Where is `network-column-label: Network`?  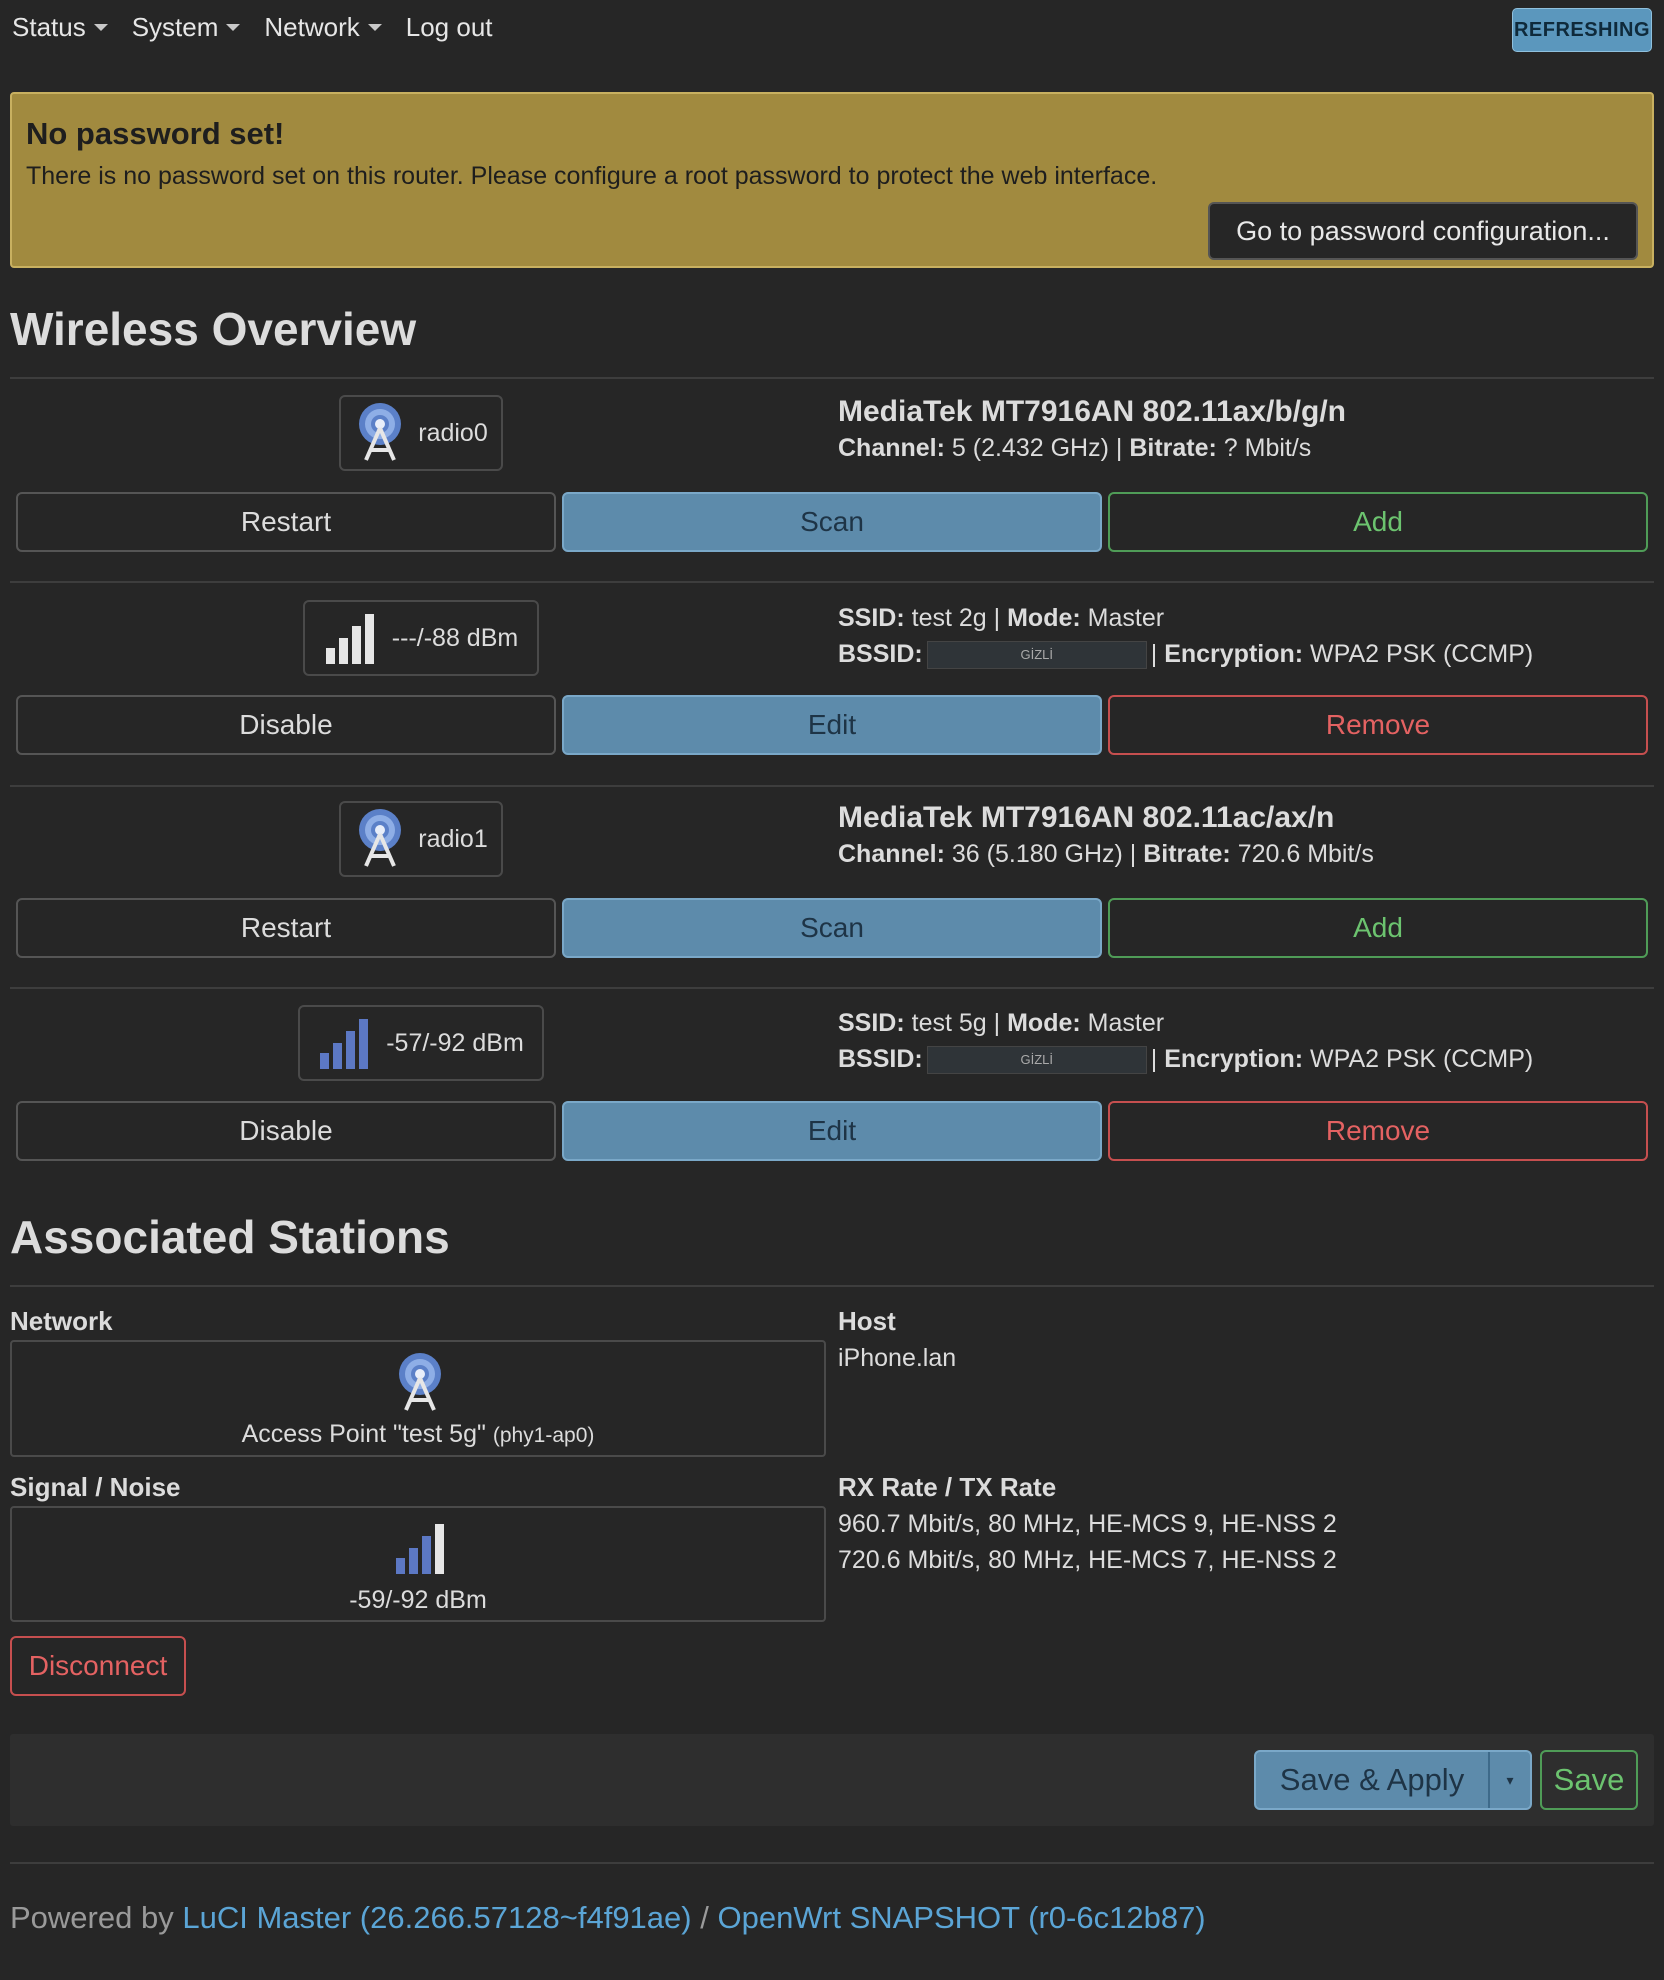
network-column-label: Network is located at coordinates (61, 1321).